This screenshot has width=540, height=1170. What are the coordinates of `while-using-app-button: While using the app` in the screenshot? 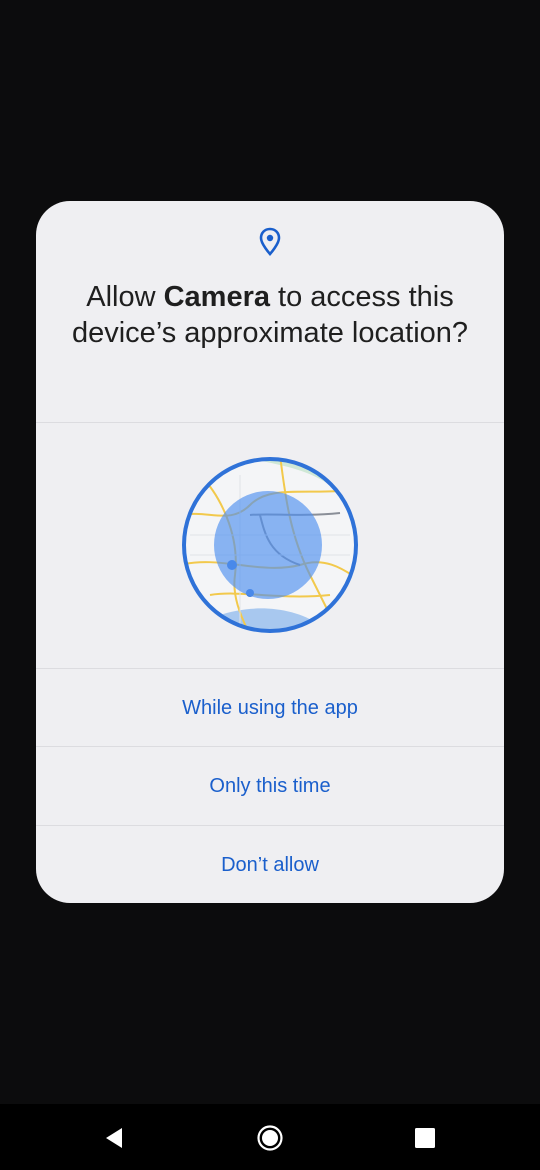 It's located at (270, 708).